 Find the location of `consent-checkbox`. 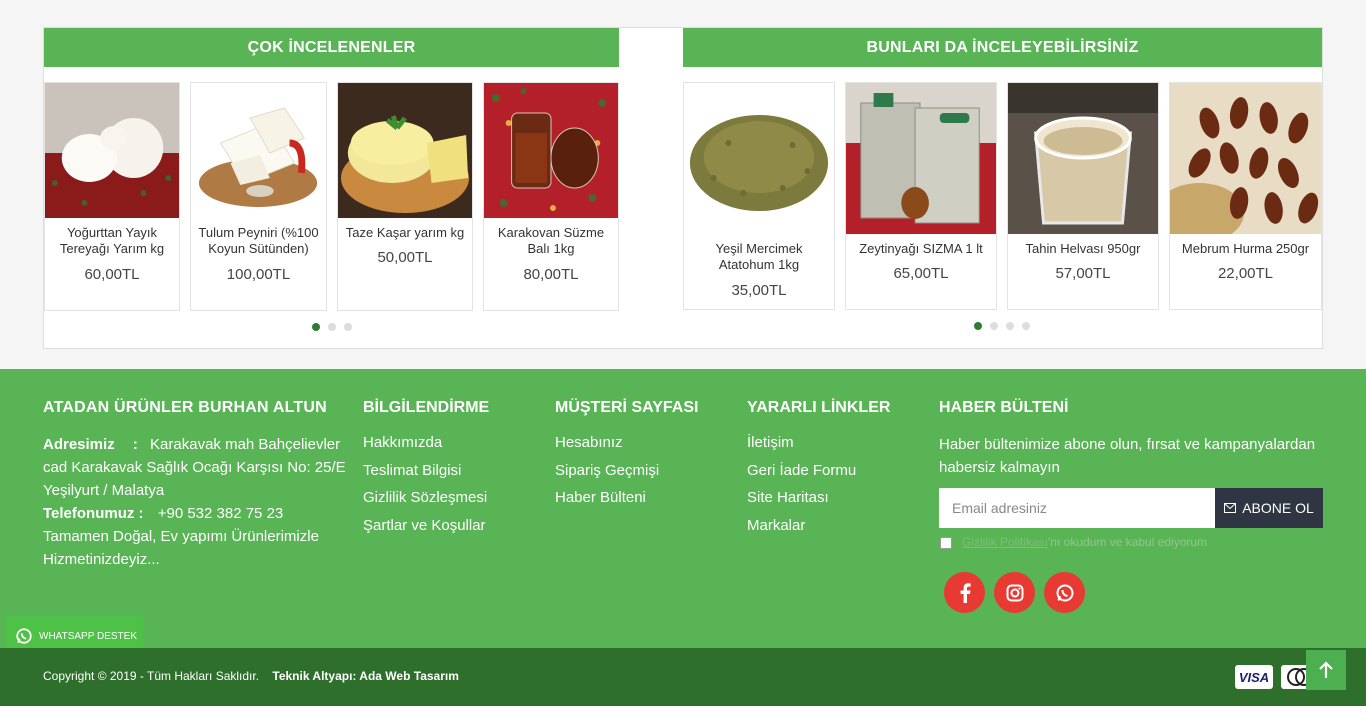

consent-checkbox is located at coordinates (946, 543).